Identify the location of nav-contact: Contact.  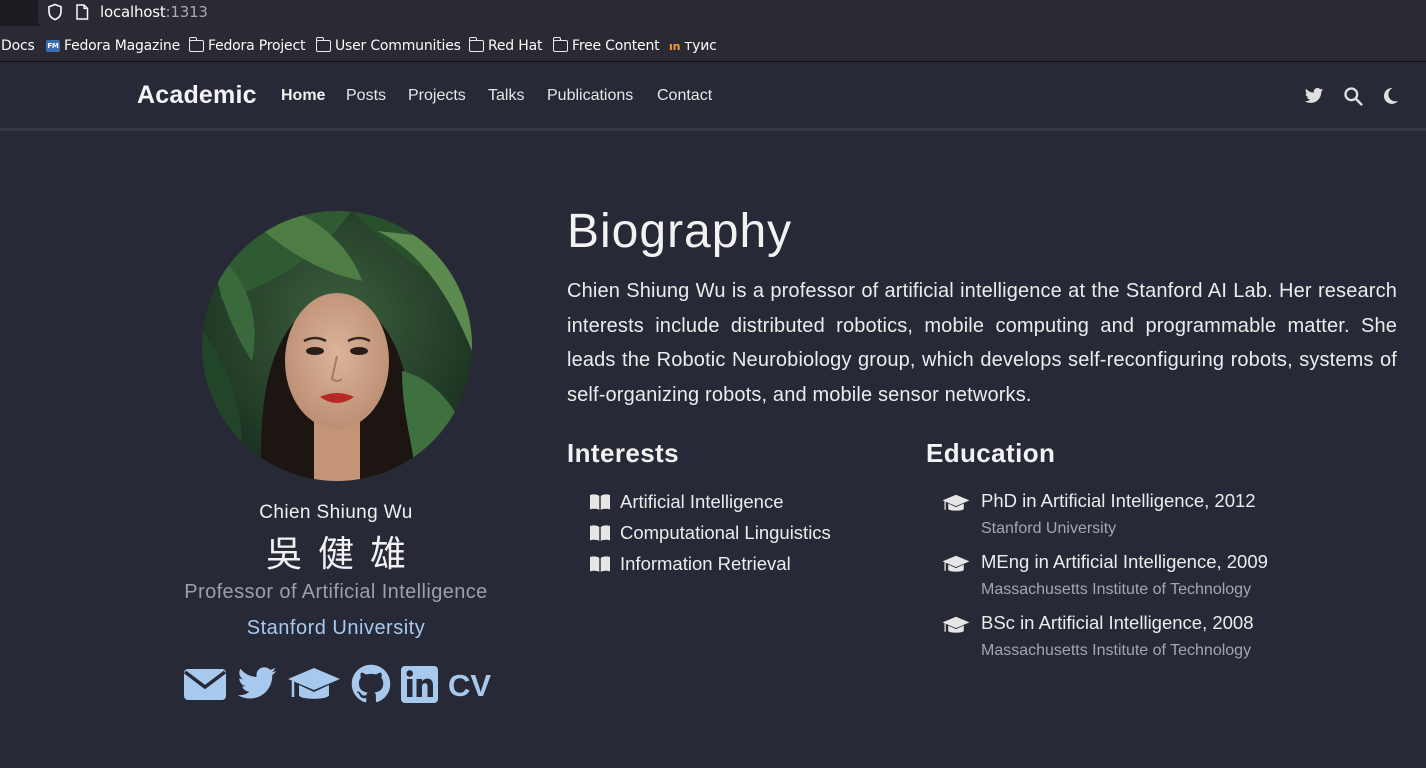
(684, 96).